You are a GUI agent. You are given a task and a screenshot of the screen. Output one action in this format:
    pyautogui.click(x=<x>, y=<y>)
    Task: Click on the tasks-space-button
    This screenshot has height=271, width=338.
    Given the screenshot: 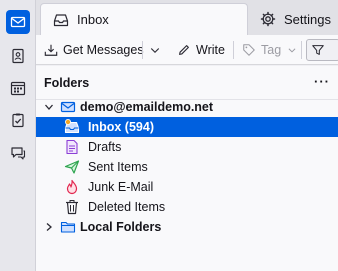 What is the action you would take?
    pyautogui.click(x=18, y=120)
    